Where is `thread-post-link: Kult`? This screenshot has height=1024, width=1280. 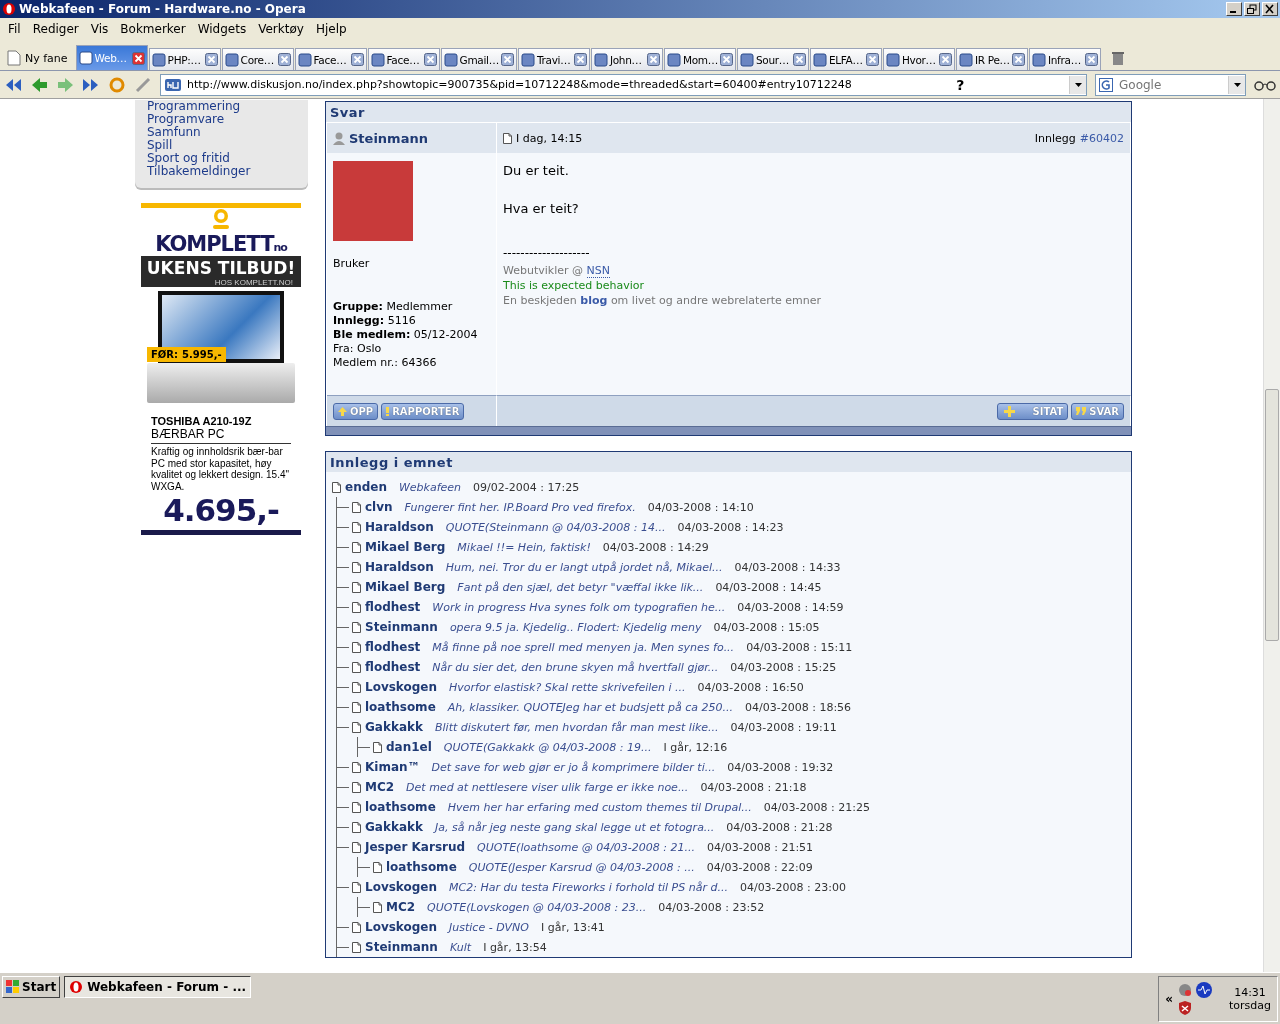 thread-post-link: Kult is located at coordinates (460, 947).